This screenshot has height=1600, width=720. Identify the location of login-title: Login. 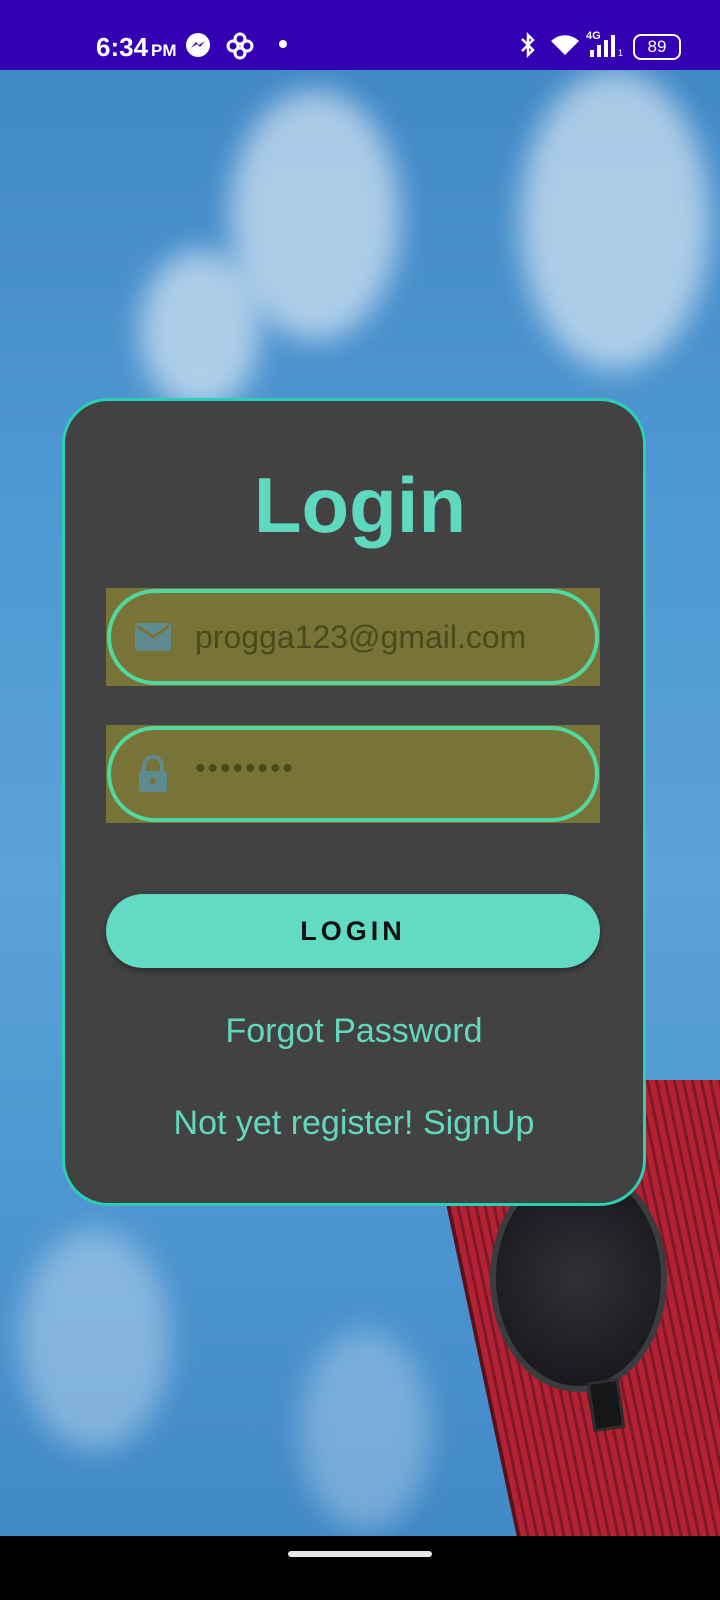
(360, 505).